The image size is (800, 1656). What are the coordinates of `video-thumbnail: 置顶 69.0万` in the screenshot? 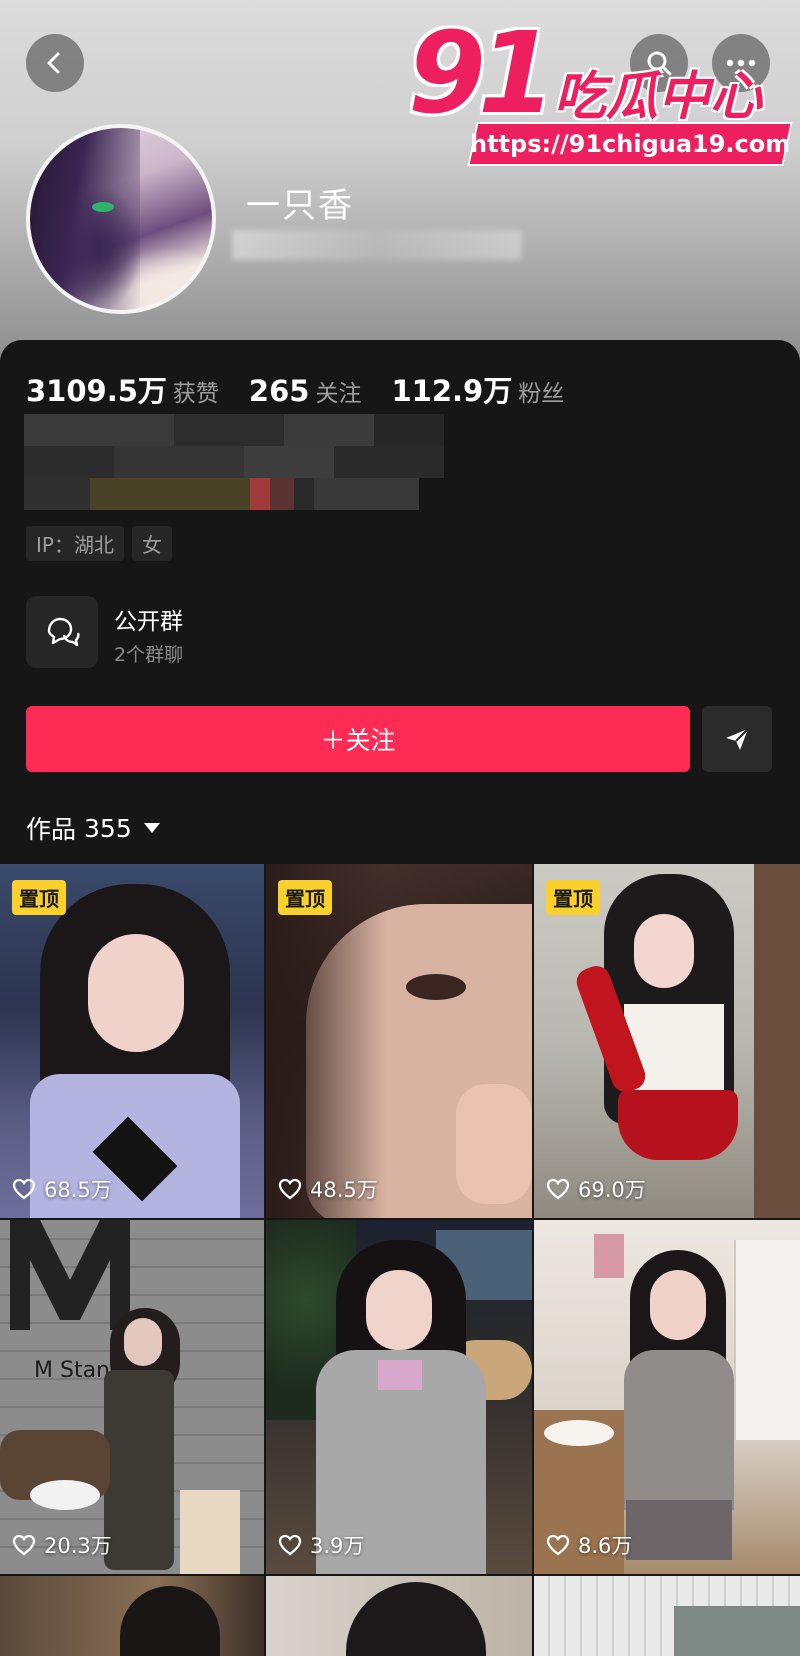 It's located at (667, 1041).